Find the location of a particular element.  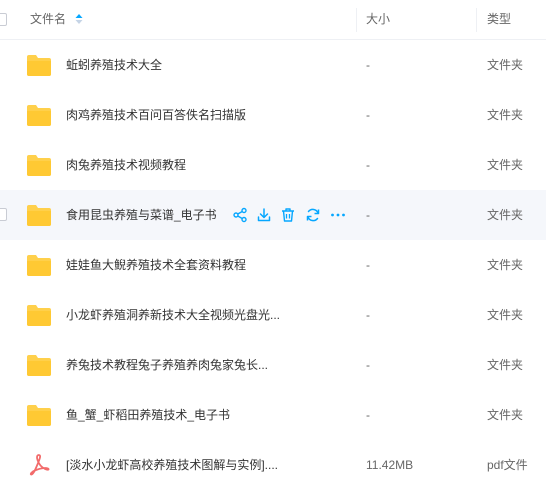

column-header-type: 类型 is located at coordinates (499, 20).